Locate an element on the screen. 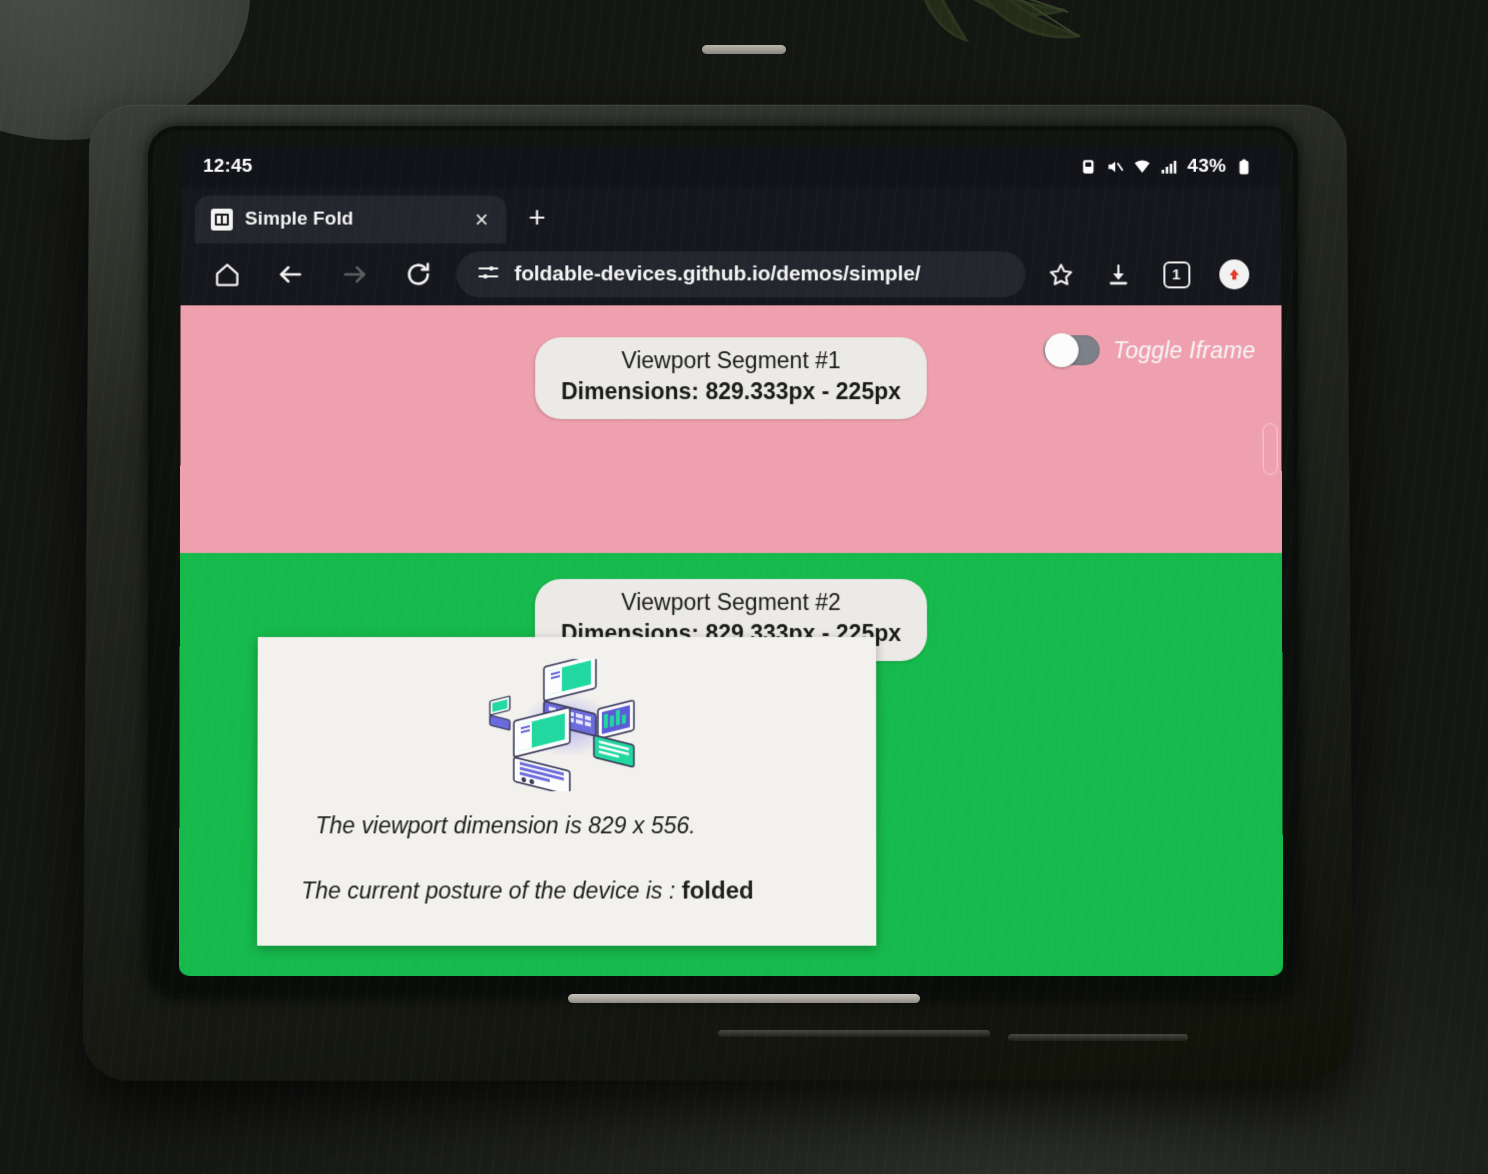 The width and height of the screenshot is (1488, 1174). toggle-knob is located at coordinates (1061, 350).